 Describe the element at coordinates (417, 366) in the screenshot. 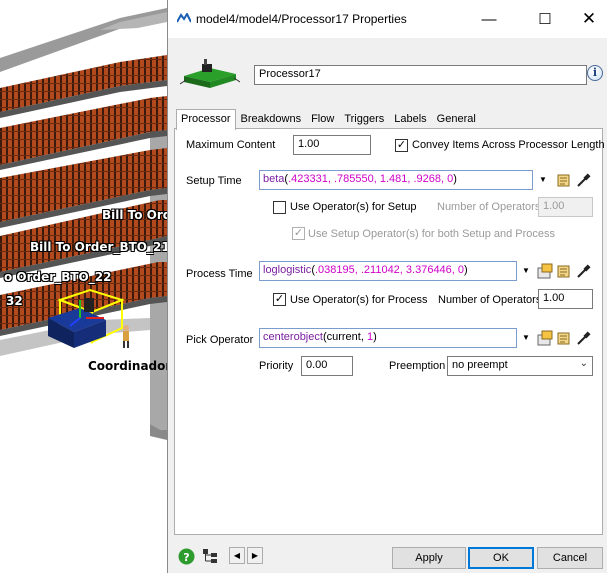

I see `preemption-label: Preemption` at that location.